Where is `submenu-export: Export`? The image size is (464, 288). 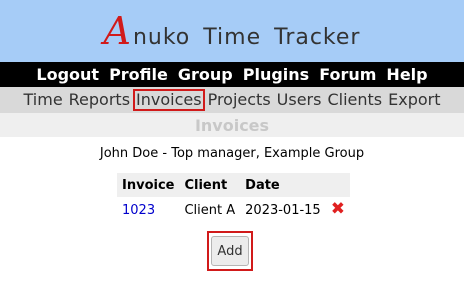
submenu-export: Export is located at coordinates (414, 100).